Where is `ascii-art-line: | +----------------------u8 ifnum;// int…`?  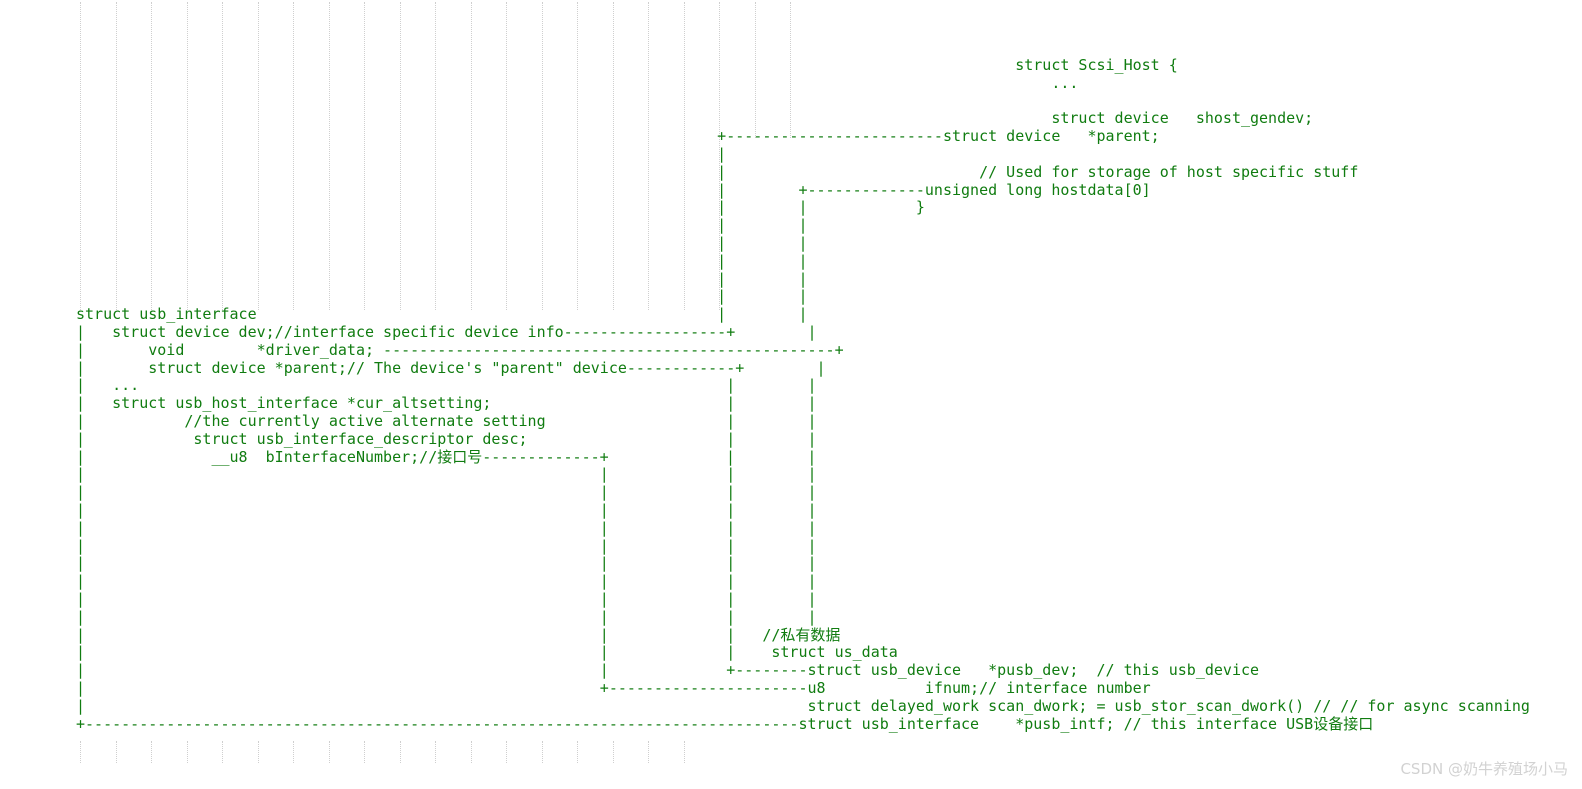
ascii-art-line: | +----------------------u8 ifnum;// int… is located at coordinates (613, 688).